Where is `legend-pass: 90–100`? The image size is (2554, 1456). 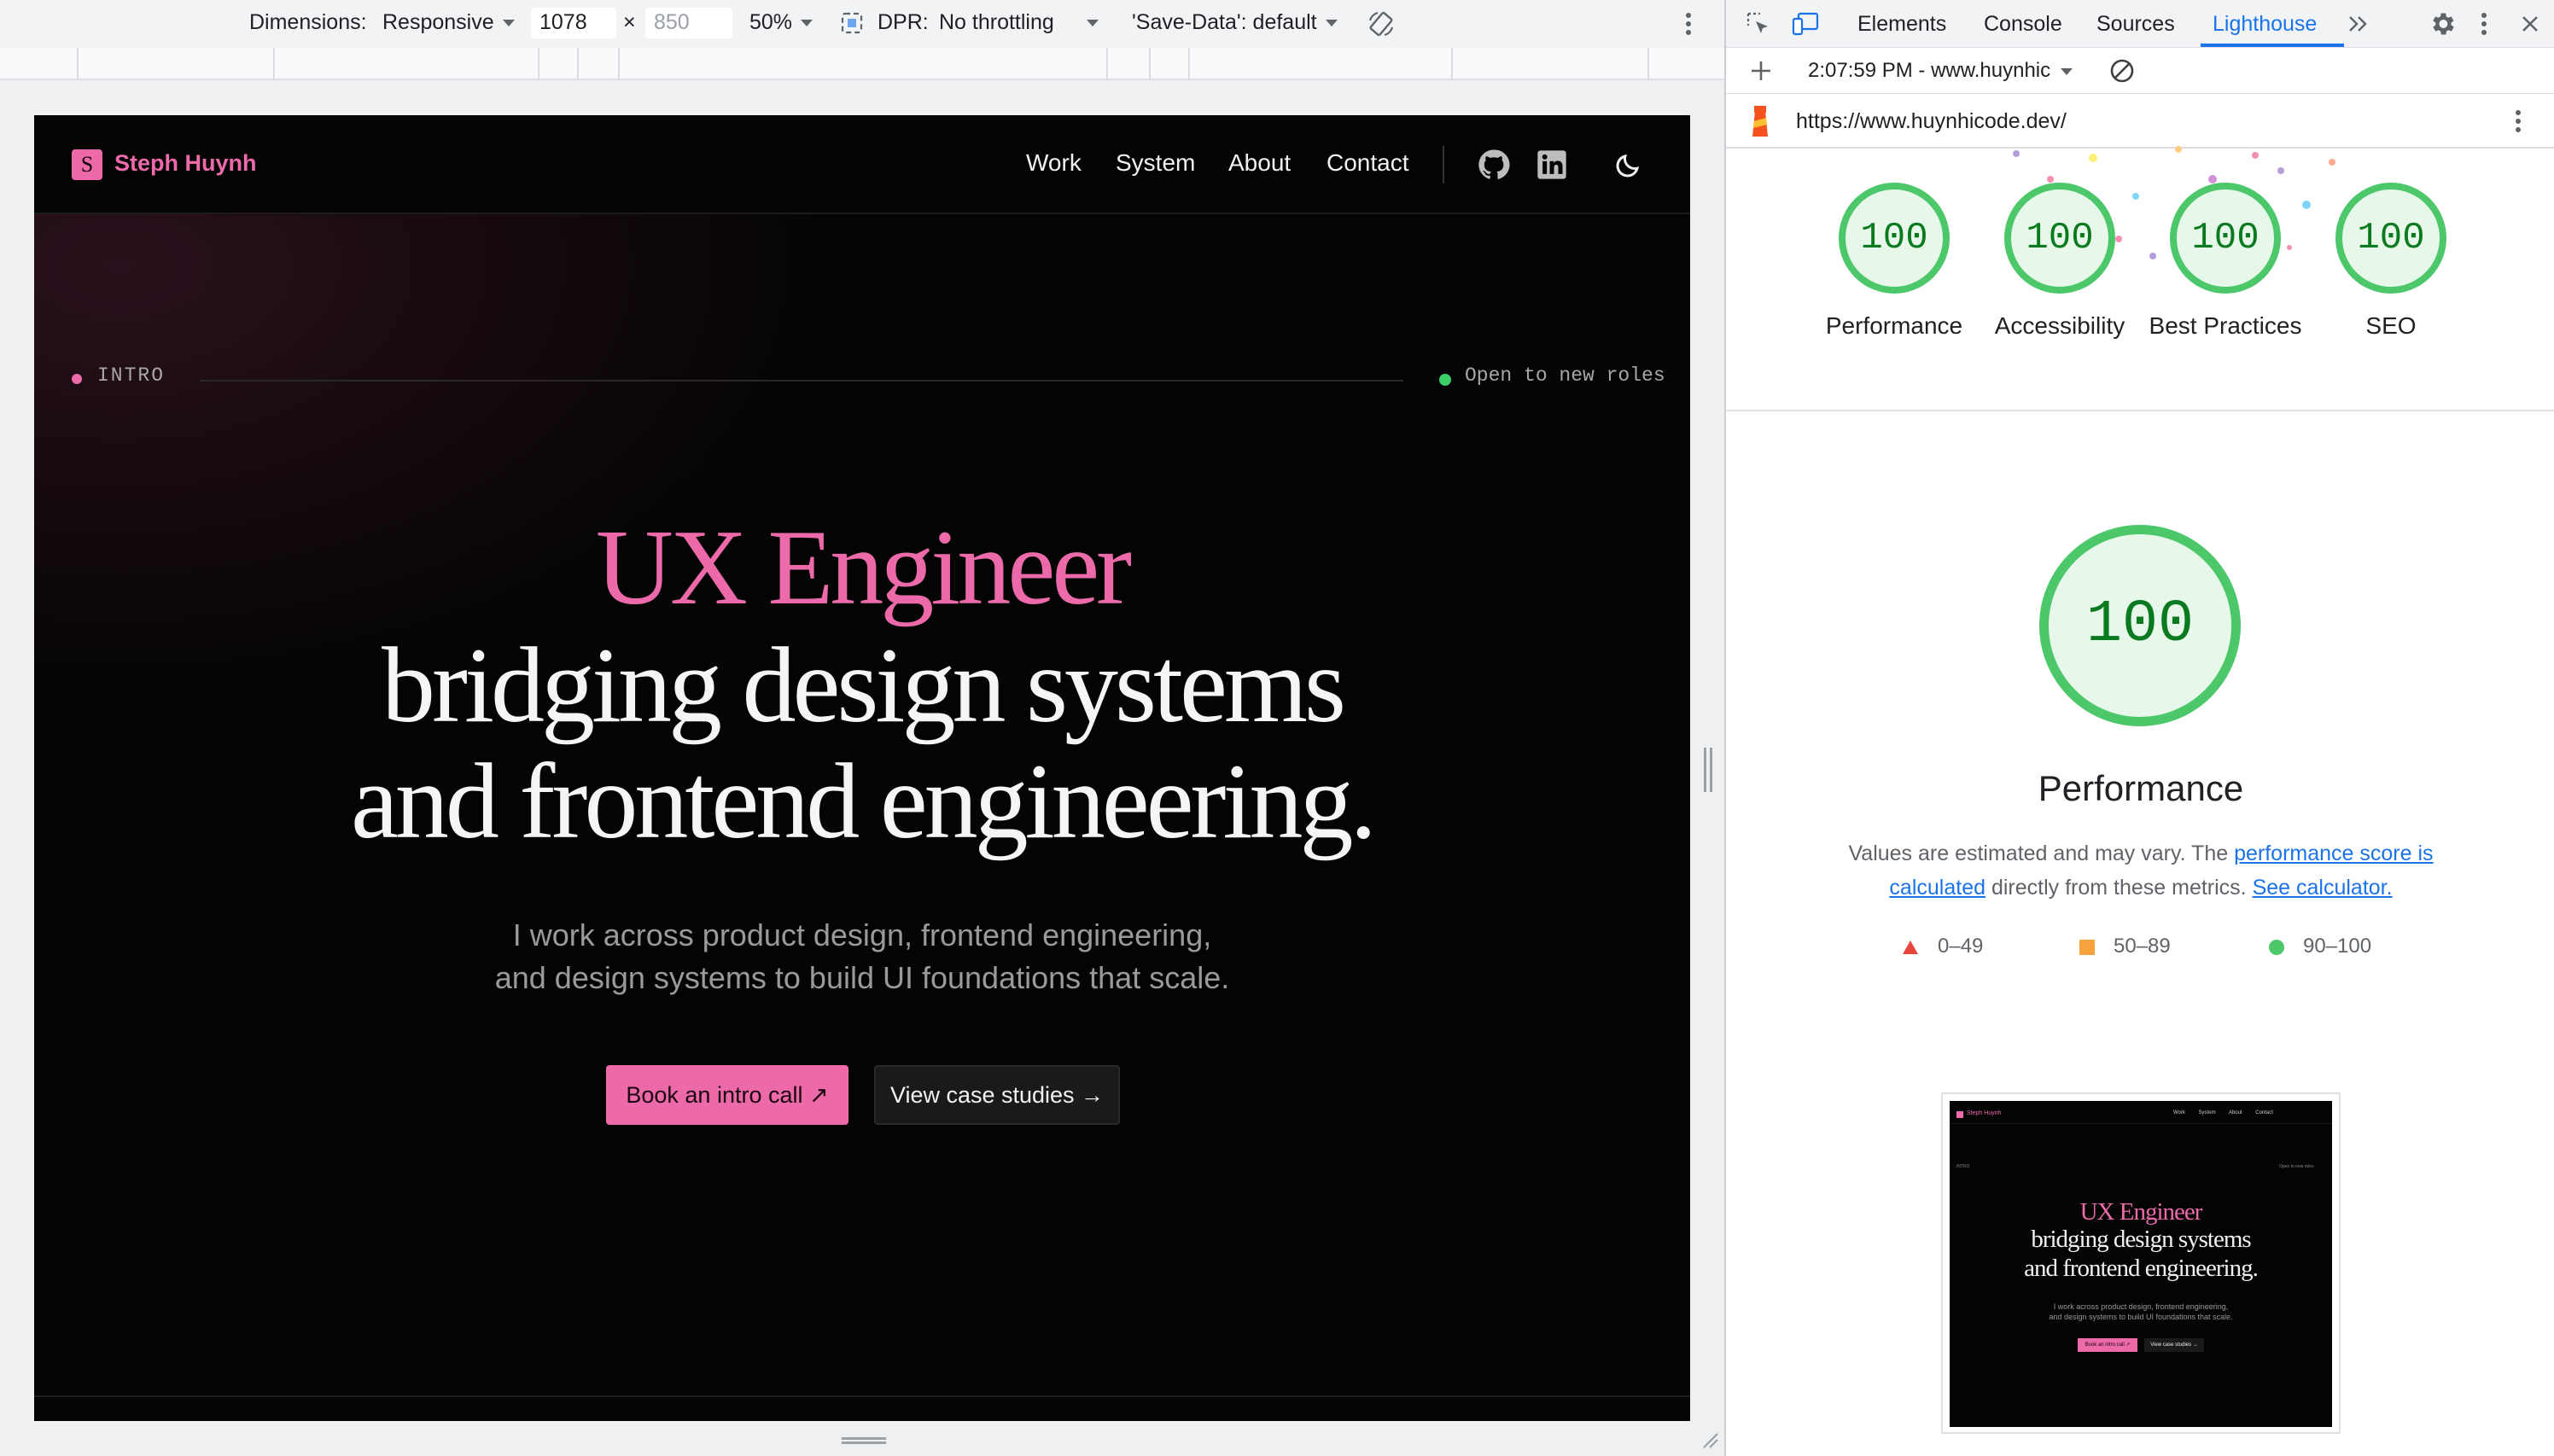
legend-pass: 90–100 is located at coordinates (2320, 946).